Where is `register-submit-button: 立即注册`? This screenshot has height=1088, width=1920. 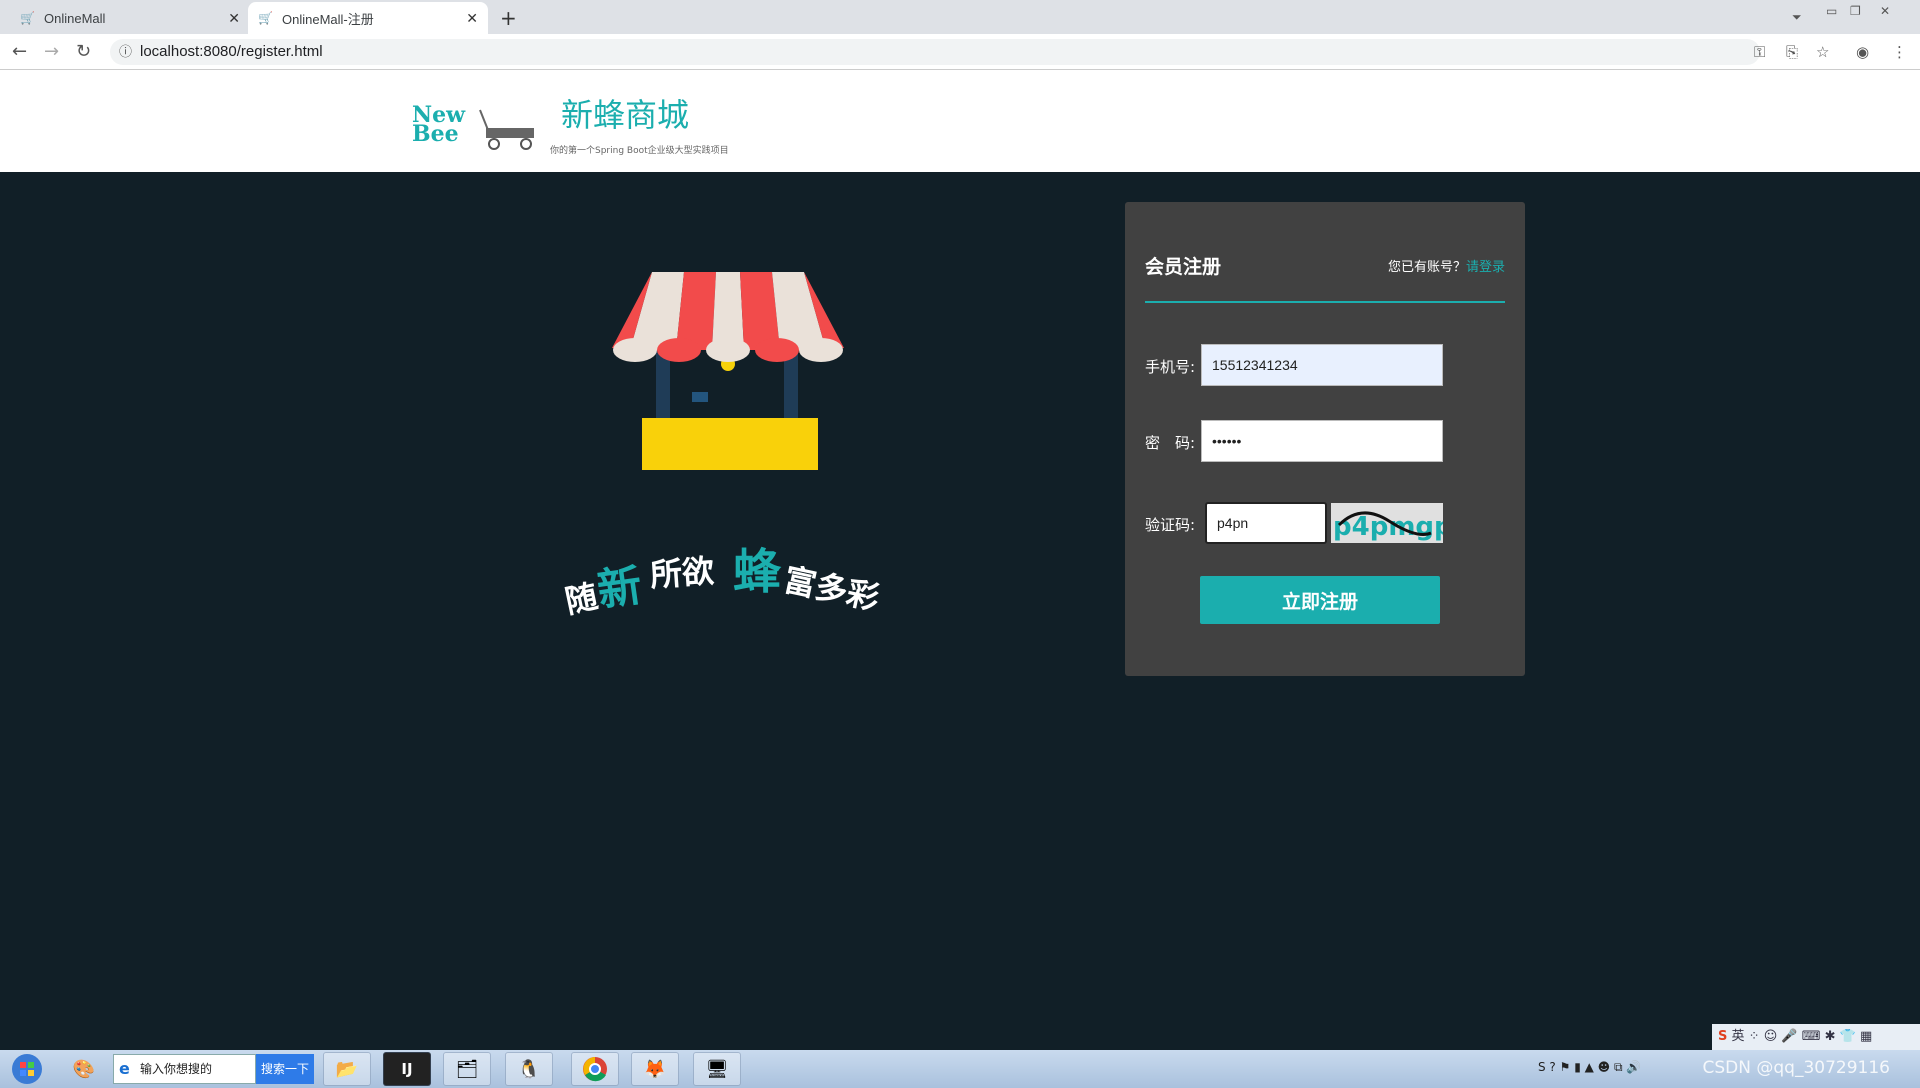
register-submit-button: 立即注册 is located at coordinates (1320, 600).